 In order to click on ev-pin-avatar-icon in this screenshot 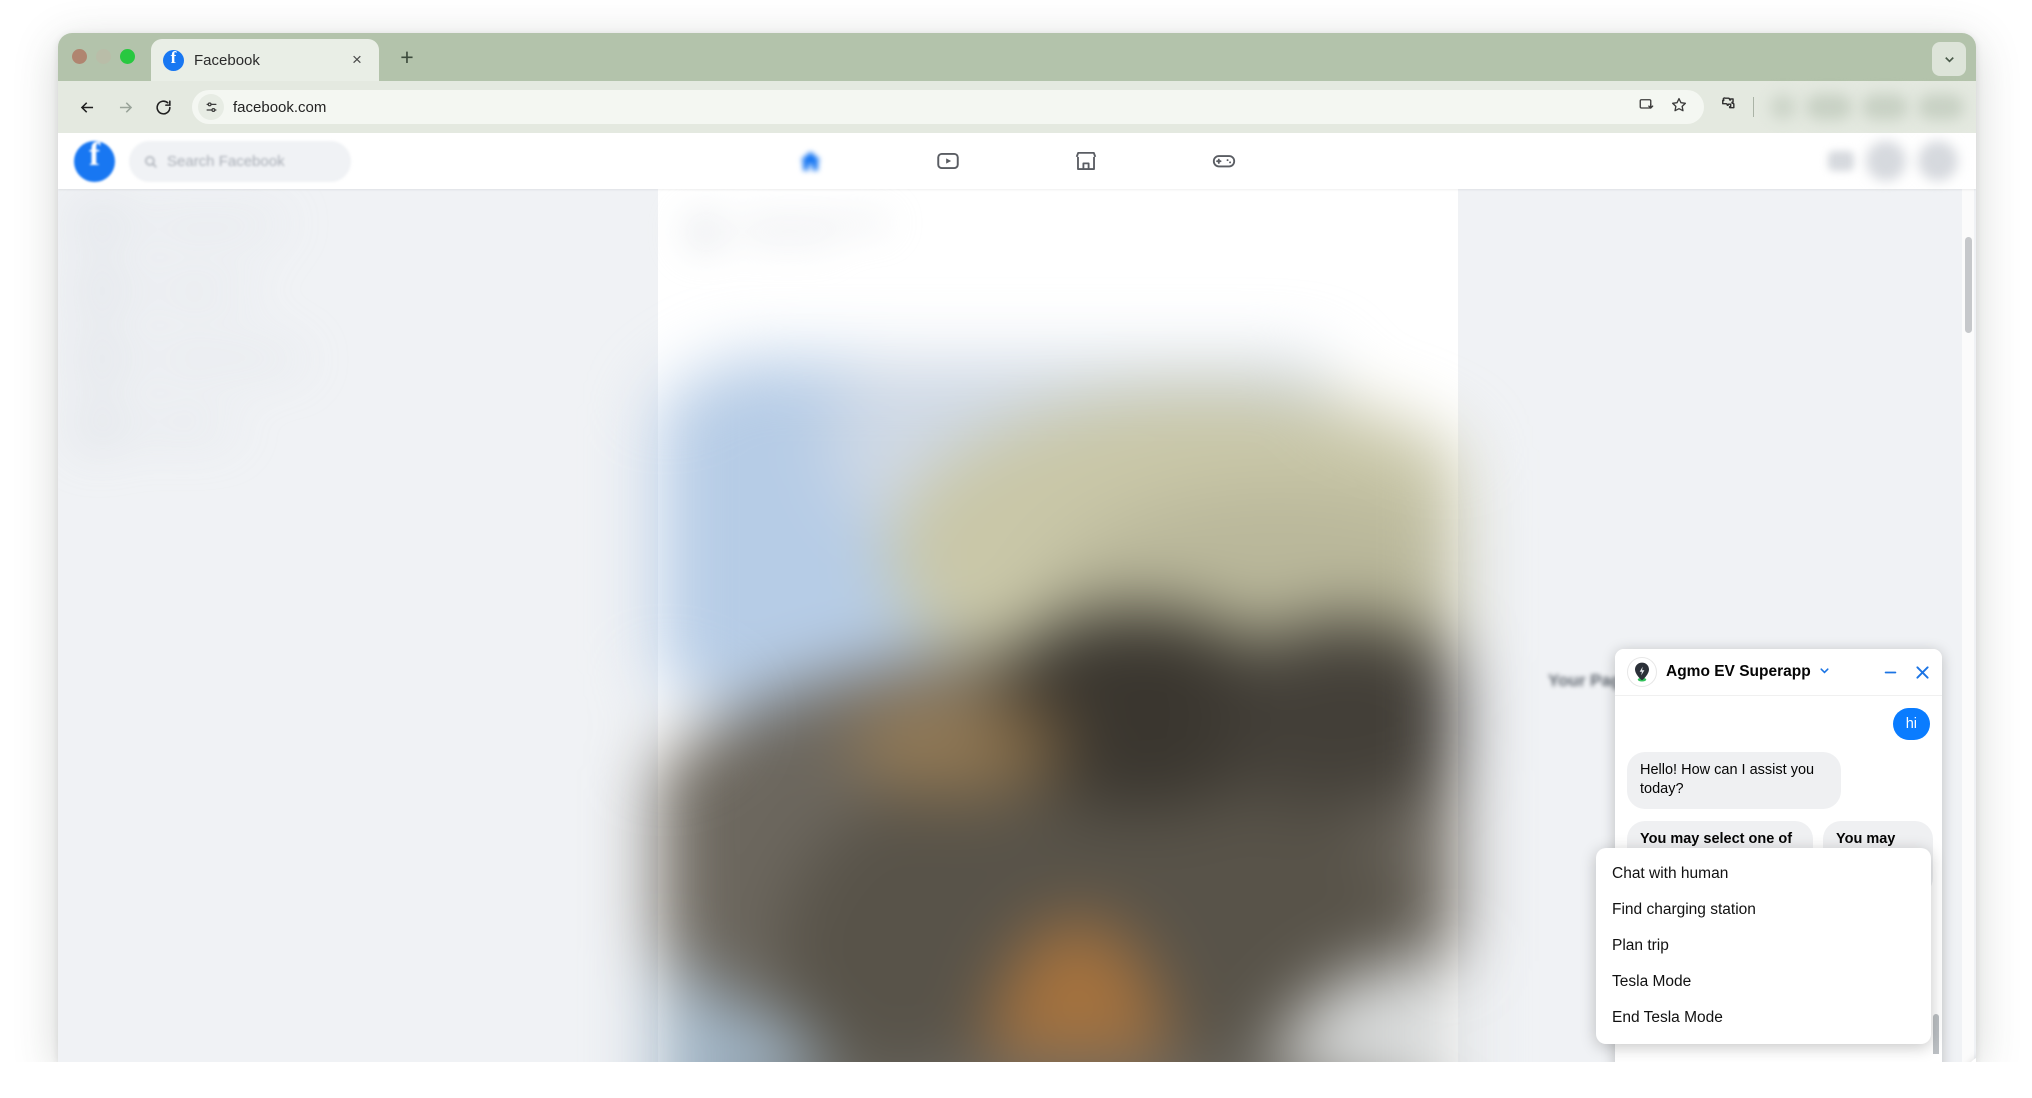, I will do `click(1642, 672)`.